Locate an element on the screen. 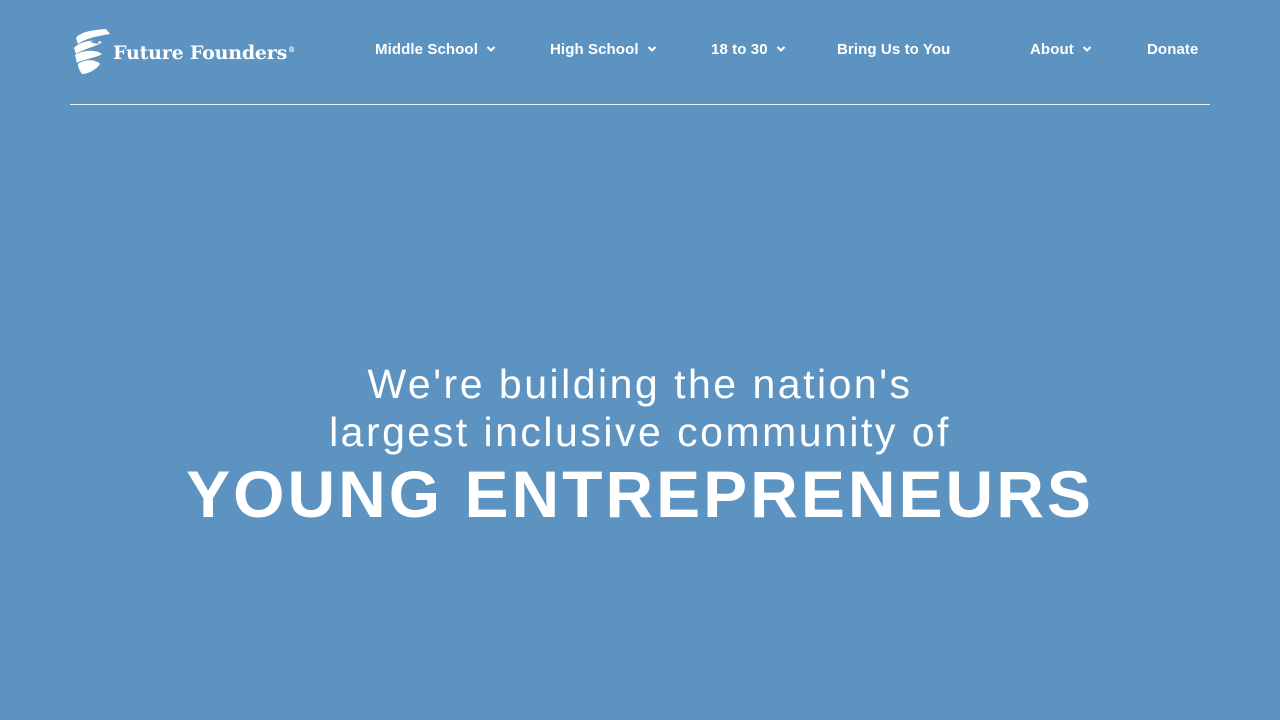 The height and width of the screenshot is (720, 1280). nav-label: About is located at coordinates (1052, 49).